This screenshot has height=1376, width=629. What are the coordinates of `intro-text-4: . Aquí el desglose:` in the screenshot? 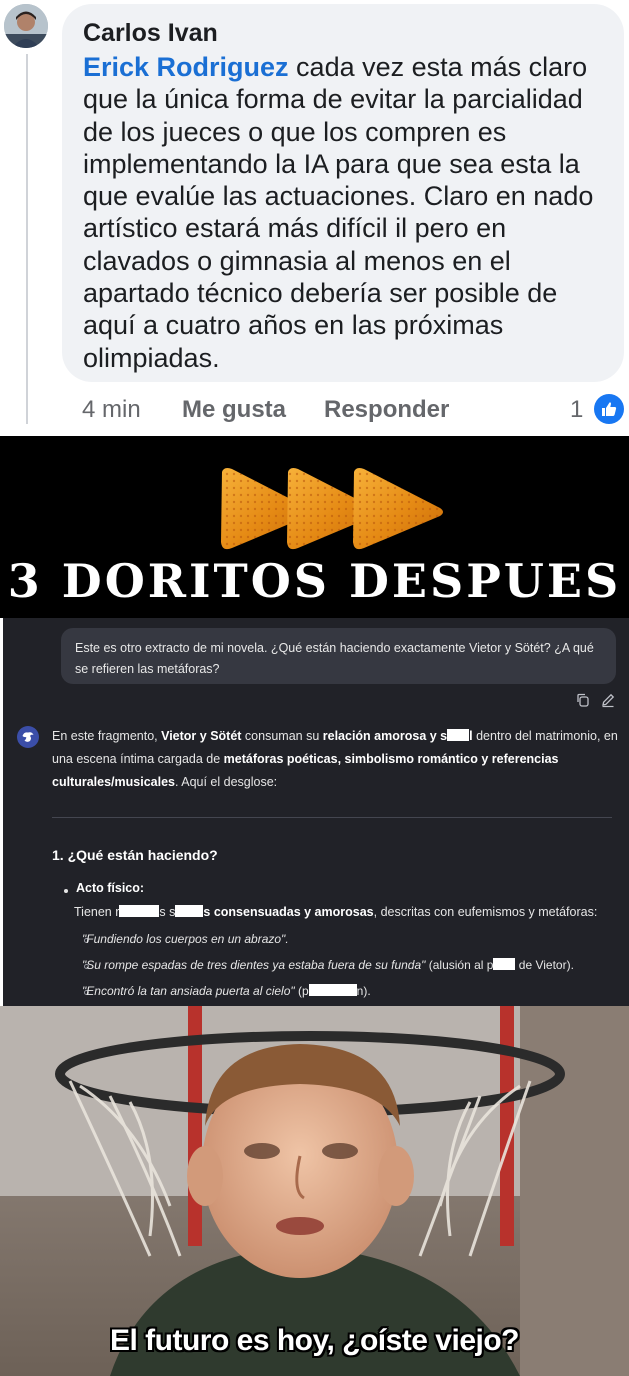 It's located at (226, 782).